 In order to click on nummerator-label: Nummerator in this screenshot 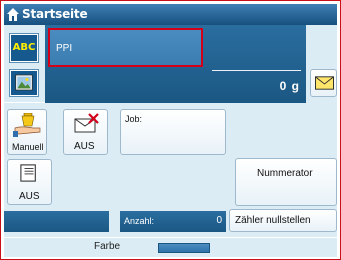, I will do `click(285, 173)`.